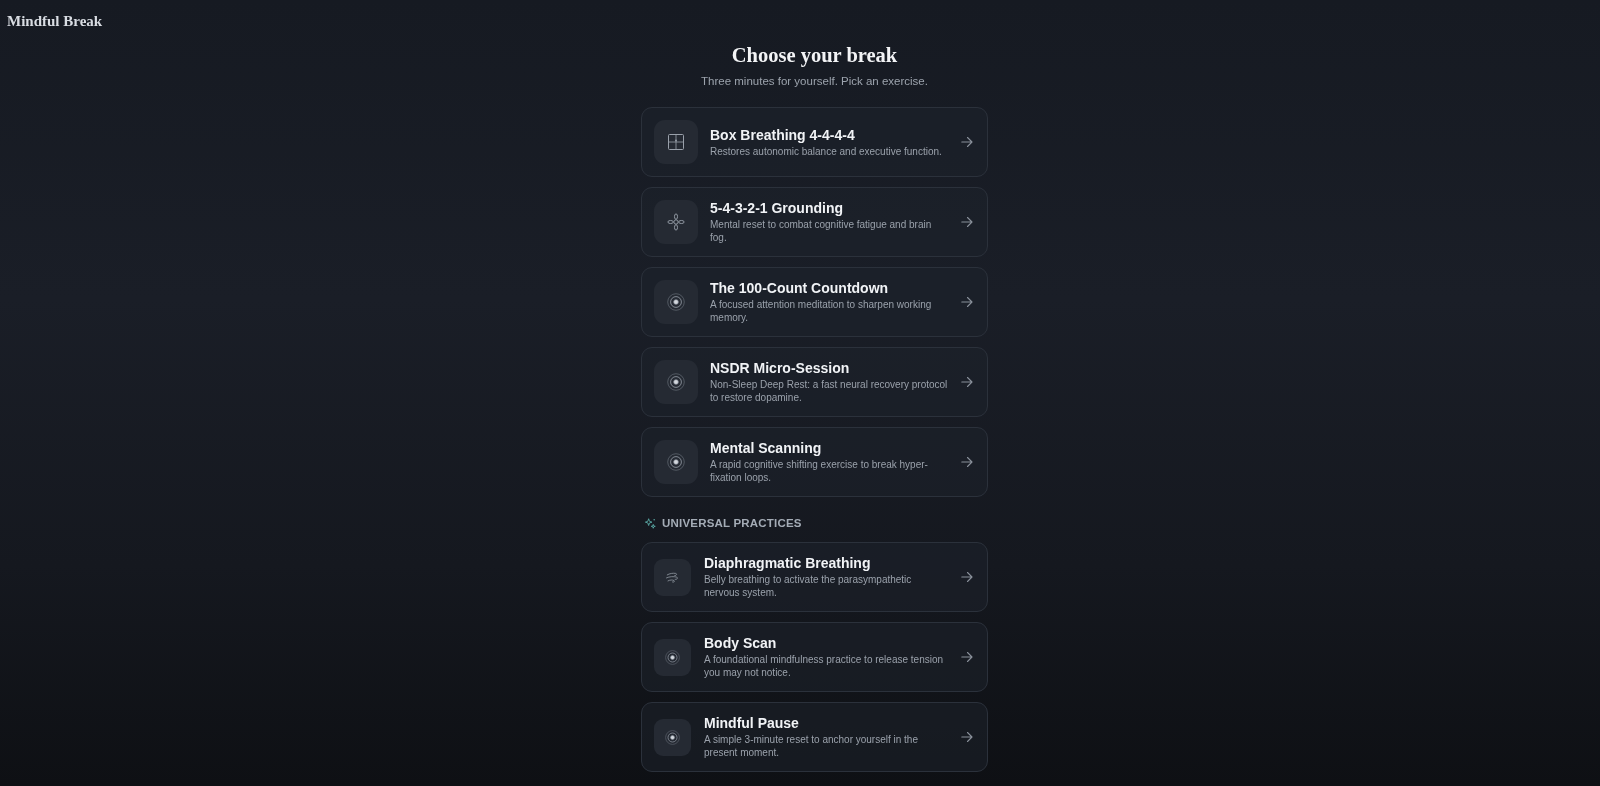 This screenshot has width=1600, height=786. I want to click on exercise-title: The 100-Count Countdown, so click(800, 288).